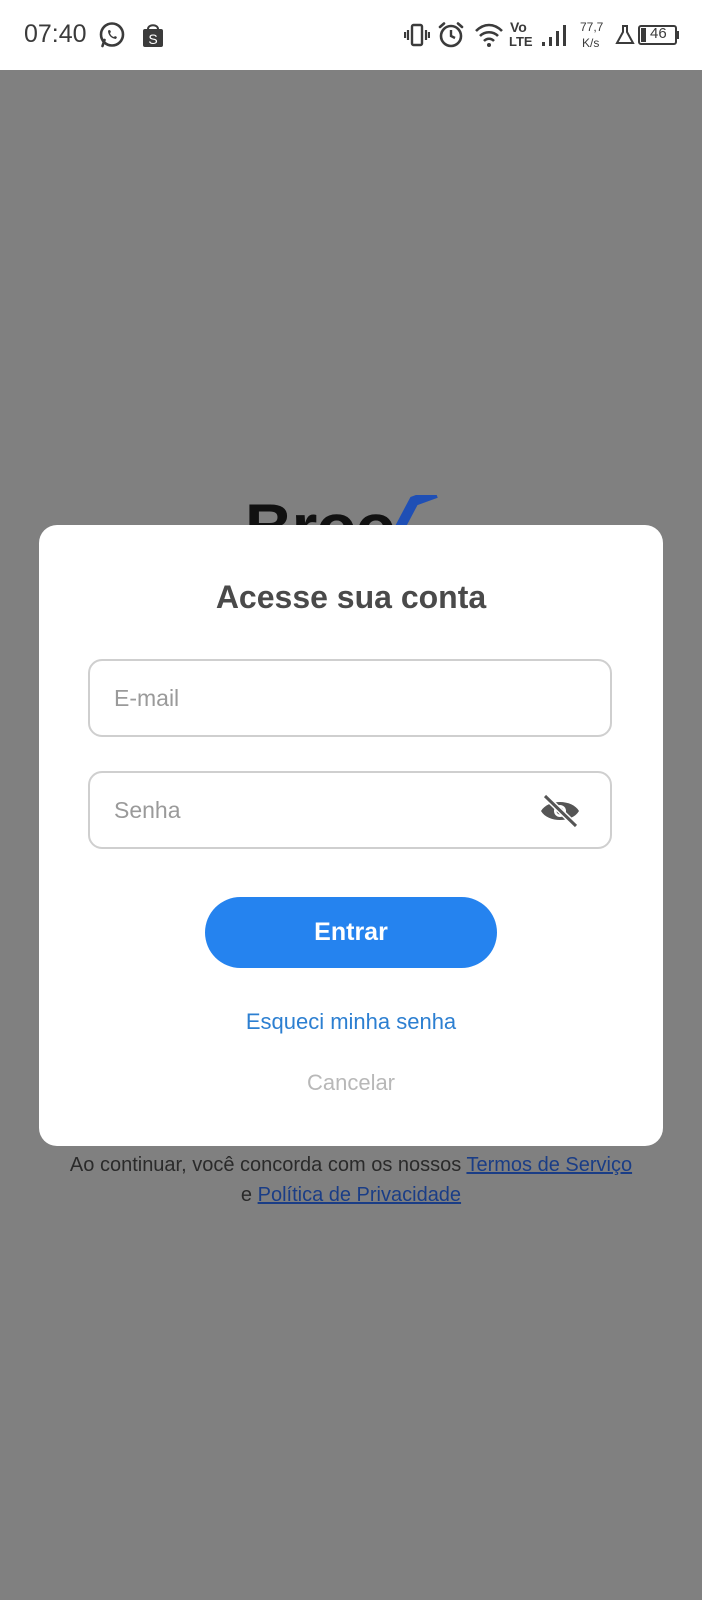 Image resolution: width=702 pixels, height=1600 pixels. I want to click on terms-of-service-link: Termos de Serviço, so click(549, 1165).